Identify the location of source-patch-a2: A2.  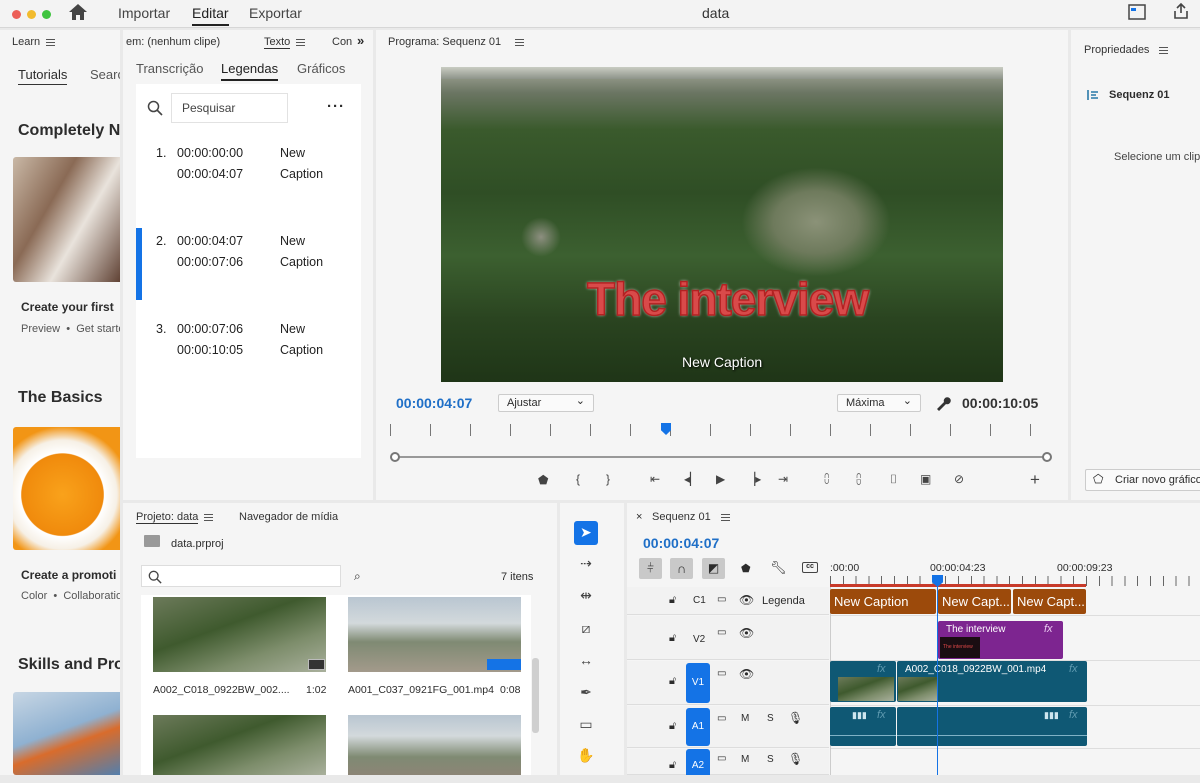
(698, 762).